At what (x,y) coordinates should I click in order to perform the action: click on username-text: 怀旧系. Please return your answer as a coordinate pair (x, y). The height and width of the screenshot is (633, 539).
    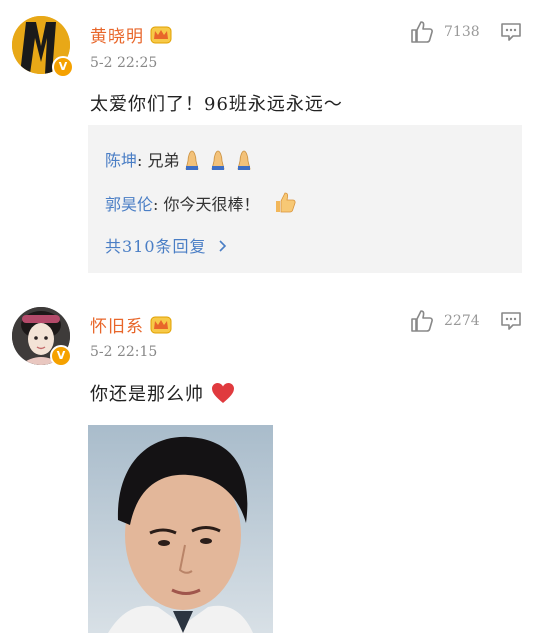
    Looking at the image, I should click on (117, 327).